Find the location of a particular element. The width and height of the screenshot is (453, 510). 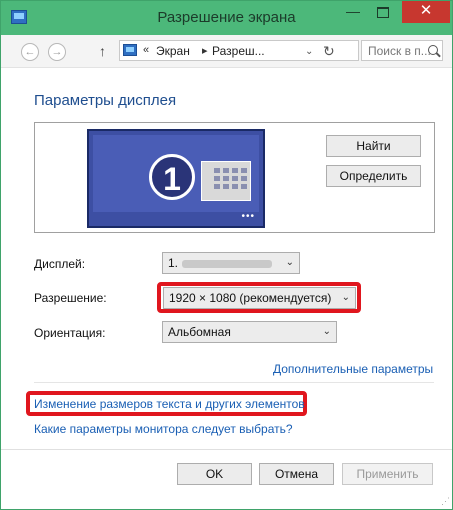

monitor-icon: 1 ••• is located at coordinates (176, 178).